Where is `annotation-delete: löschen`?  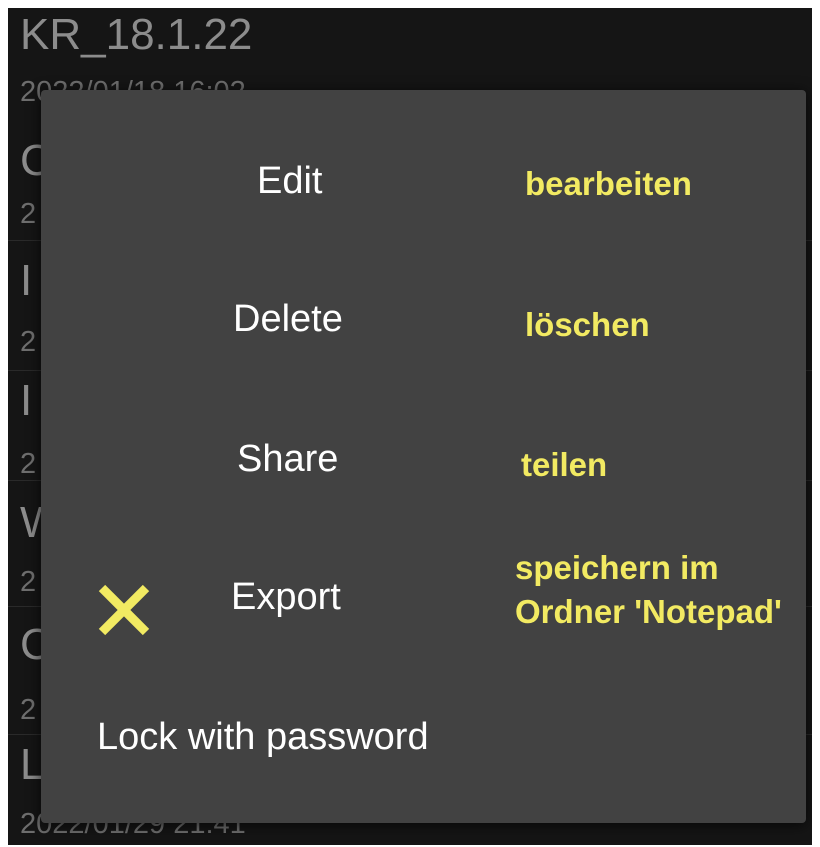
annotation-delete: löschen is located at coordinates (587, 324).